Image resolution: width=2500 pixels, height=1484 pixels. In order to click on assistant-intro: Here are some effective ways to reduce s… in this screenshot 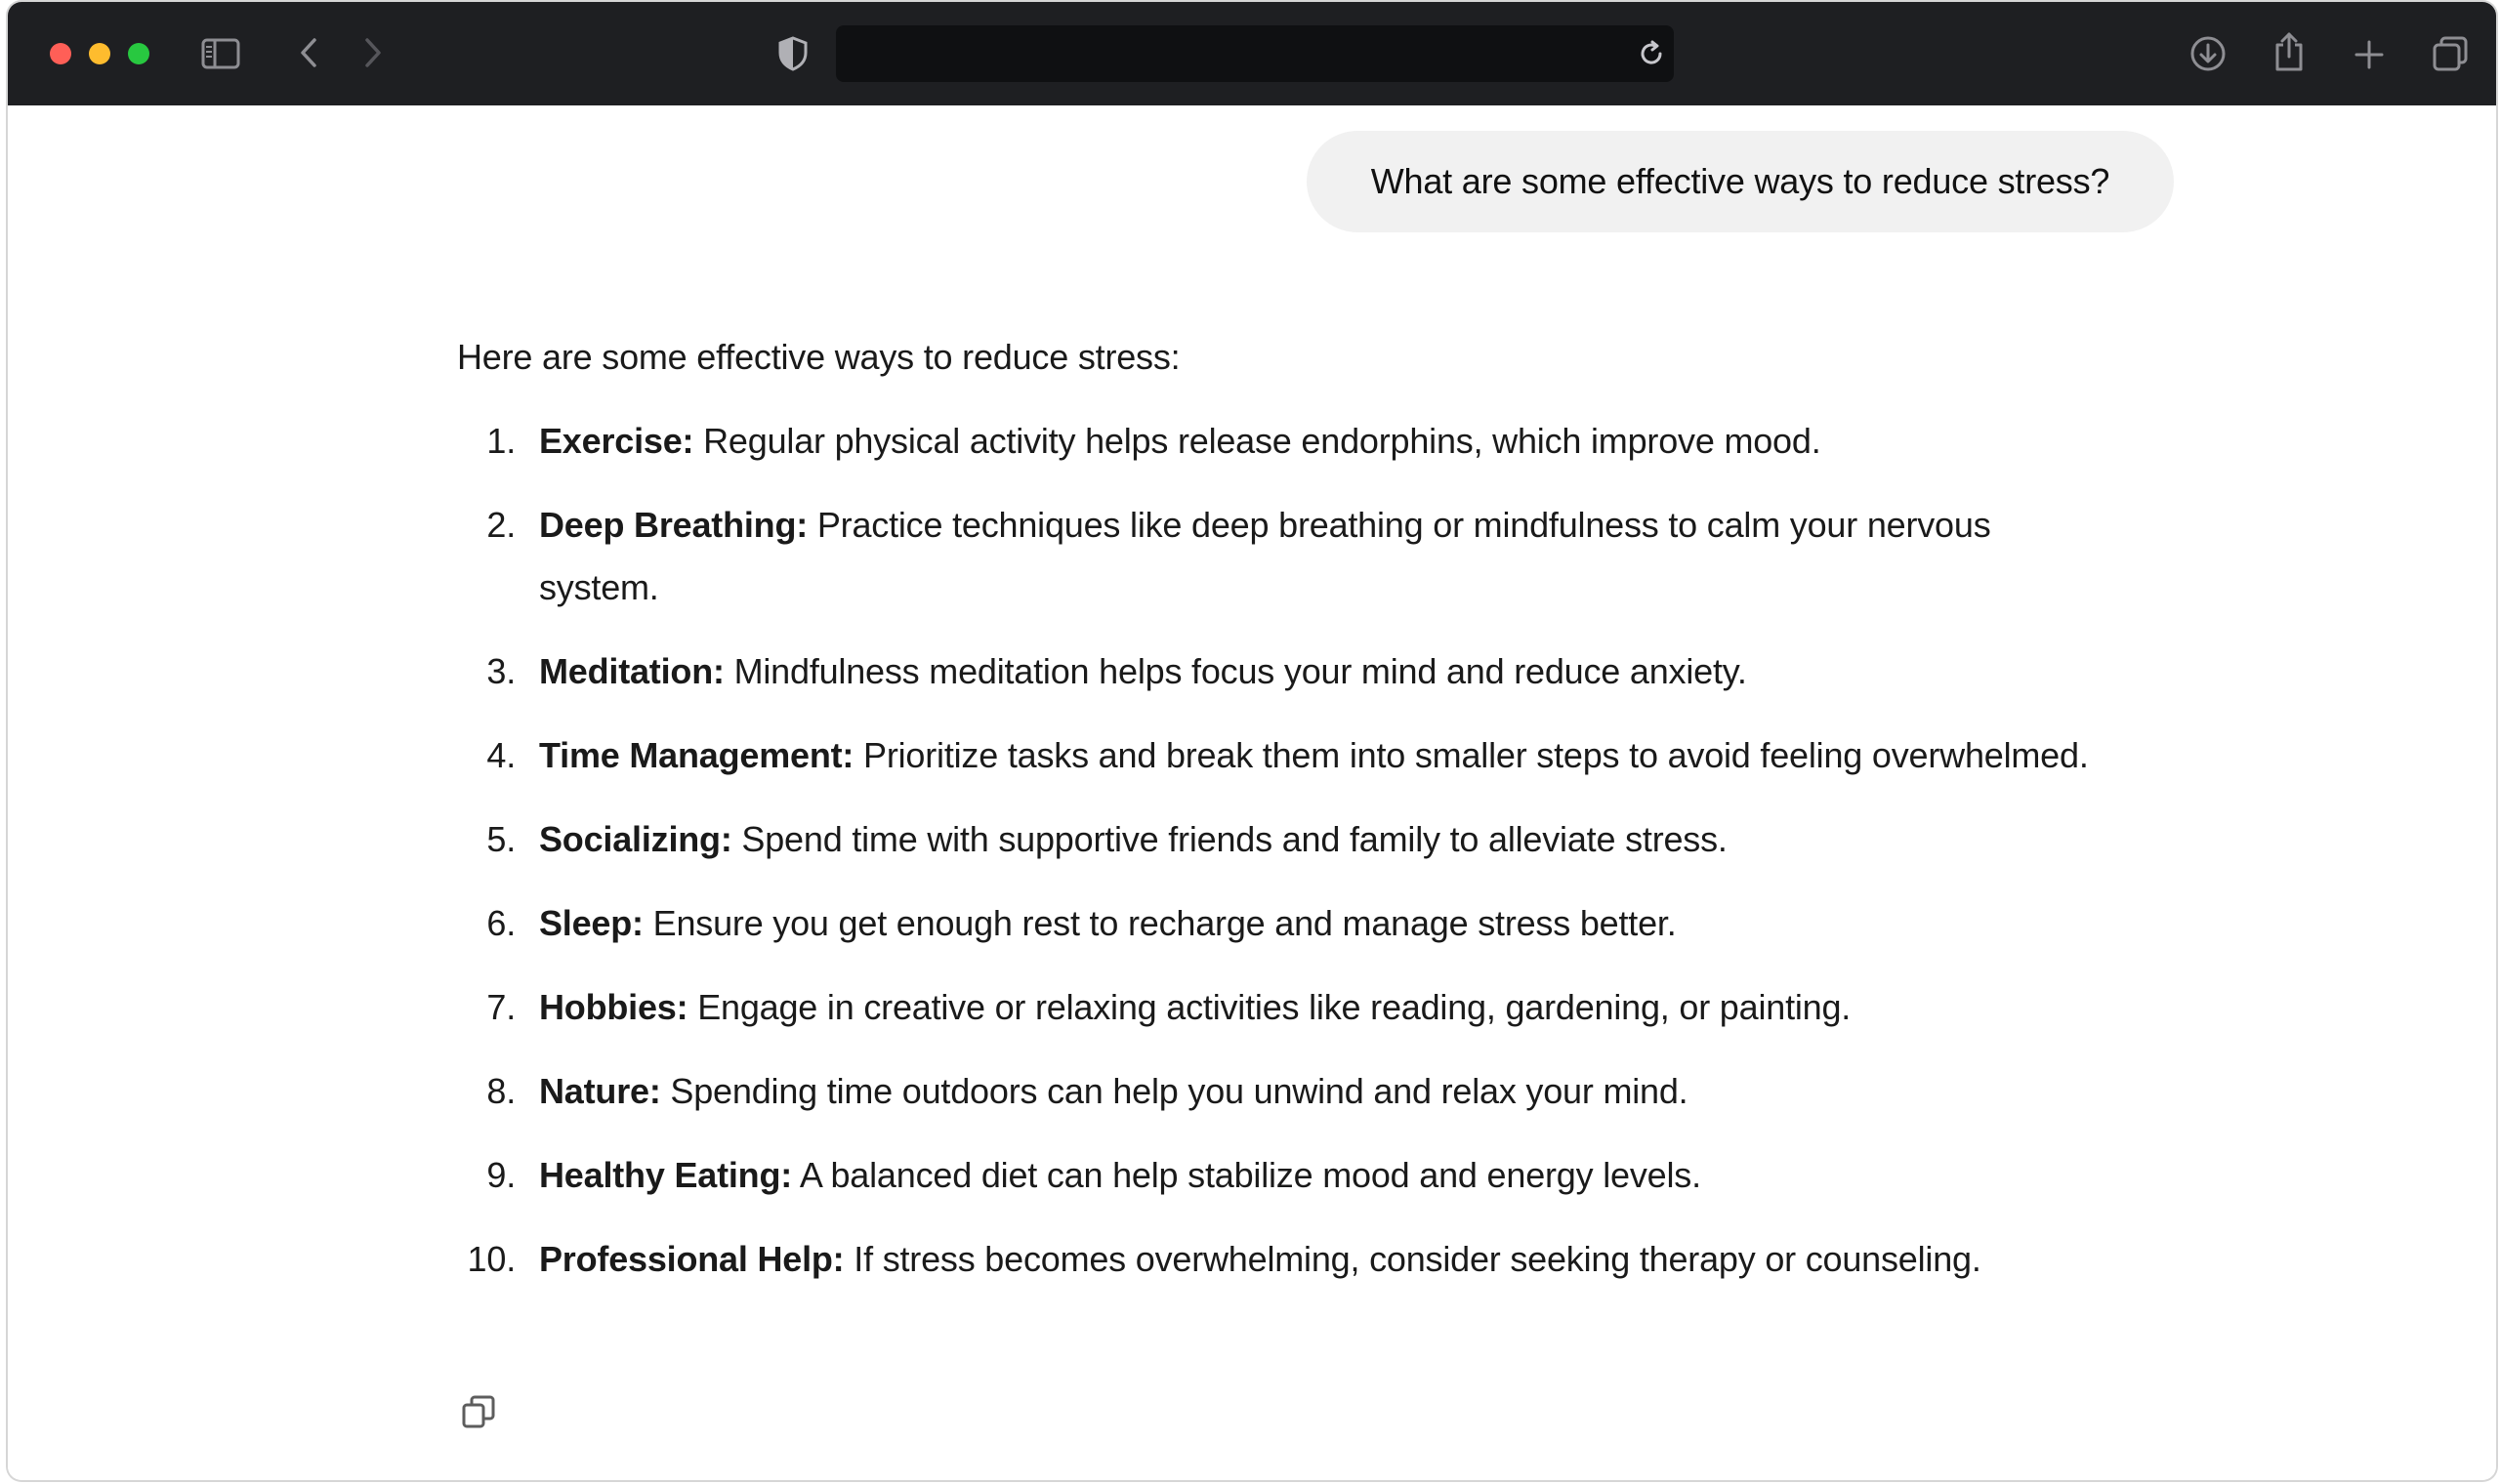, I will do `click(819, 357)`.